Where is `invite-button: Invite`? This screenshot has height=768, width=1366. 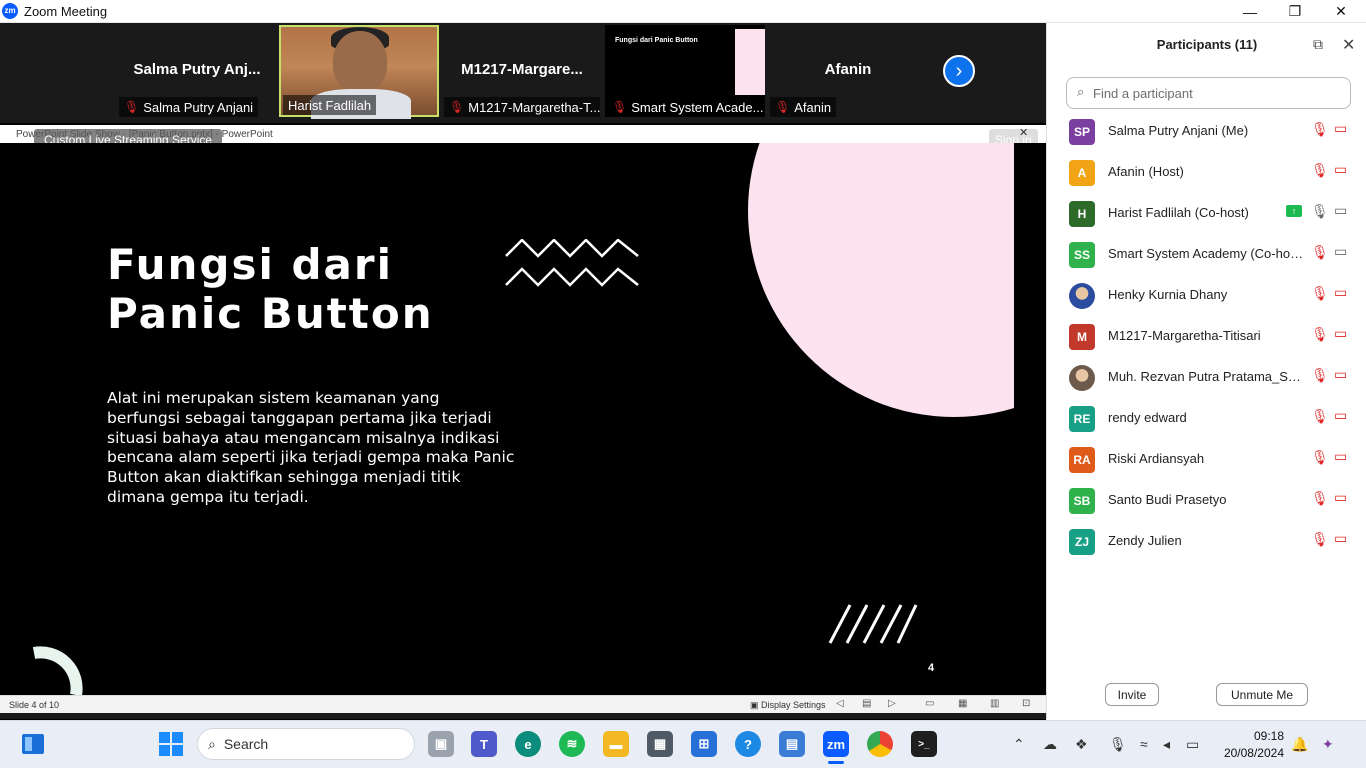 invite-button: Invite is located at coordinates (1132, 694).